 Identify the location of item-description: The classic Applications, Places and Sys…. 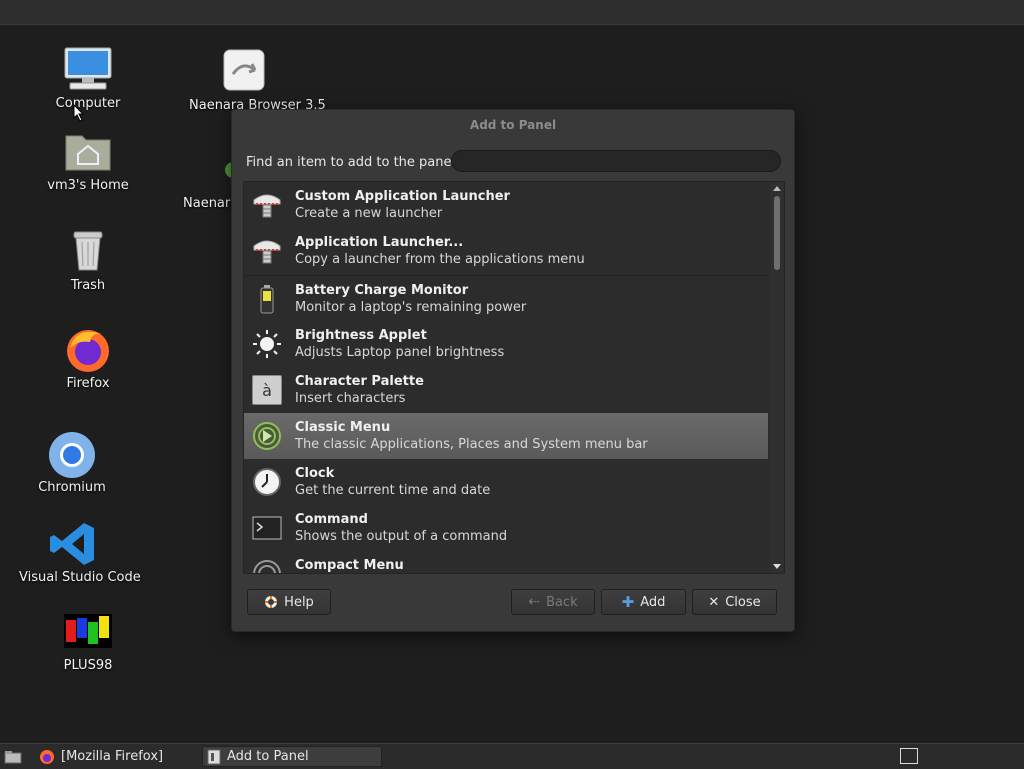
(471, 444).